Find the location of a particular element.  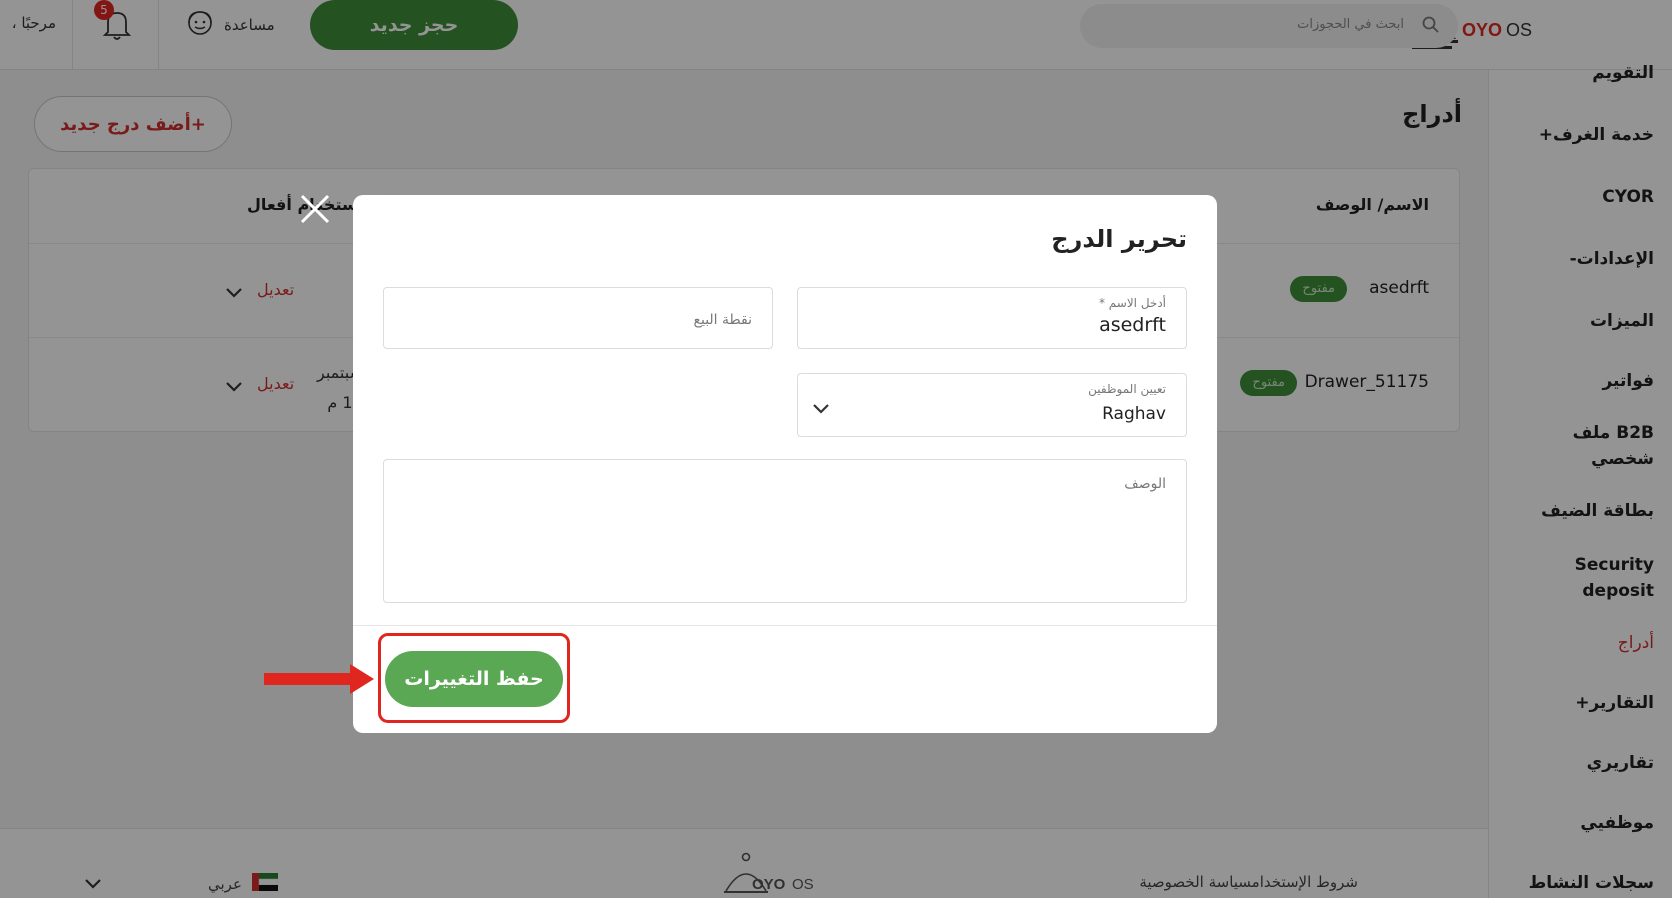

description-placeholder: الوصف is located at coordinates (1145, 484).